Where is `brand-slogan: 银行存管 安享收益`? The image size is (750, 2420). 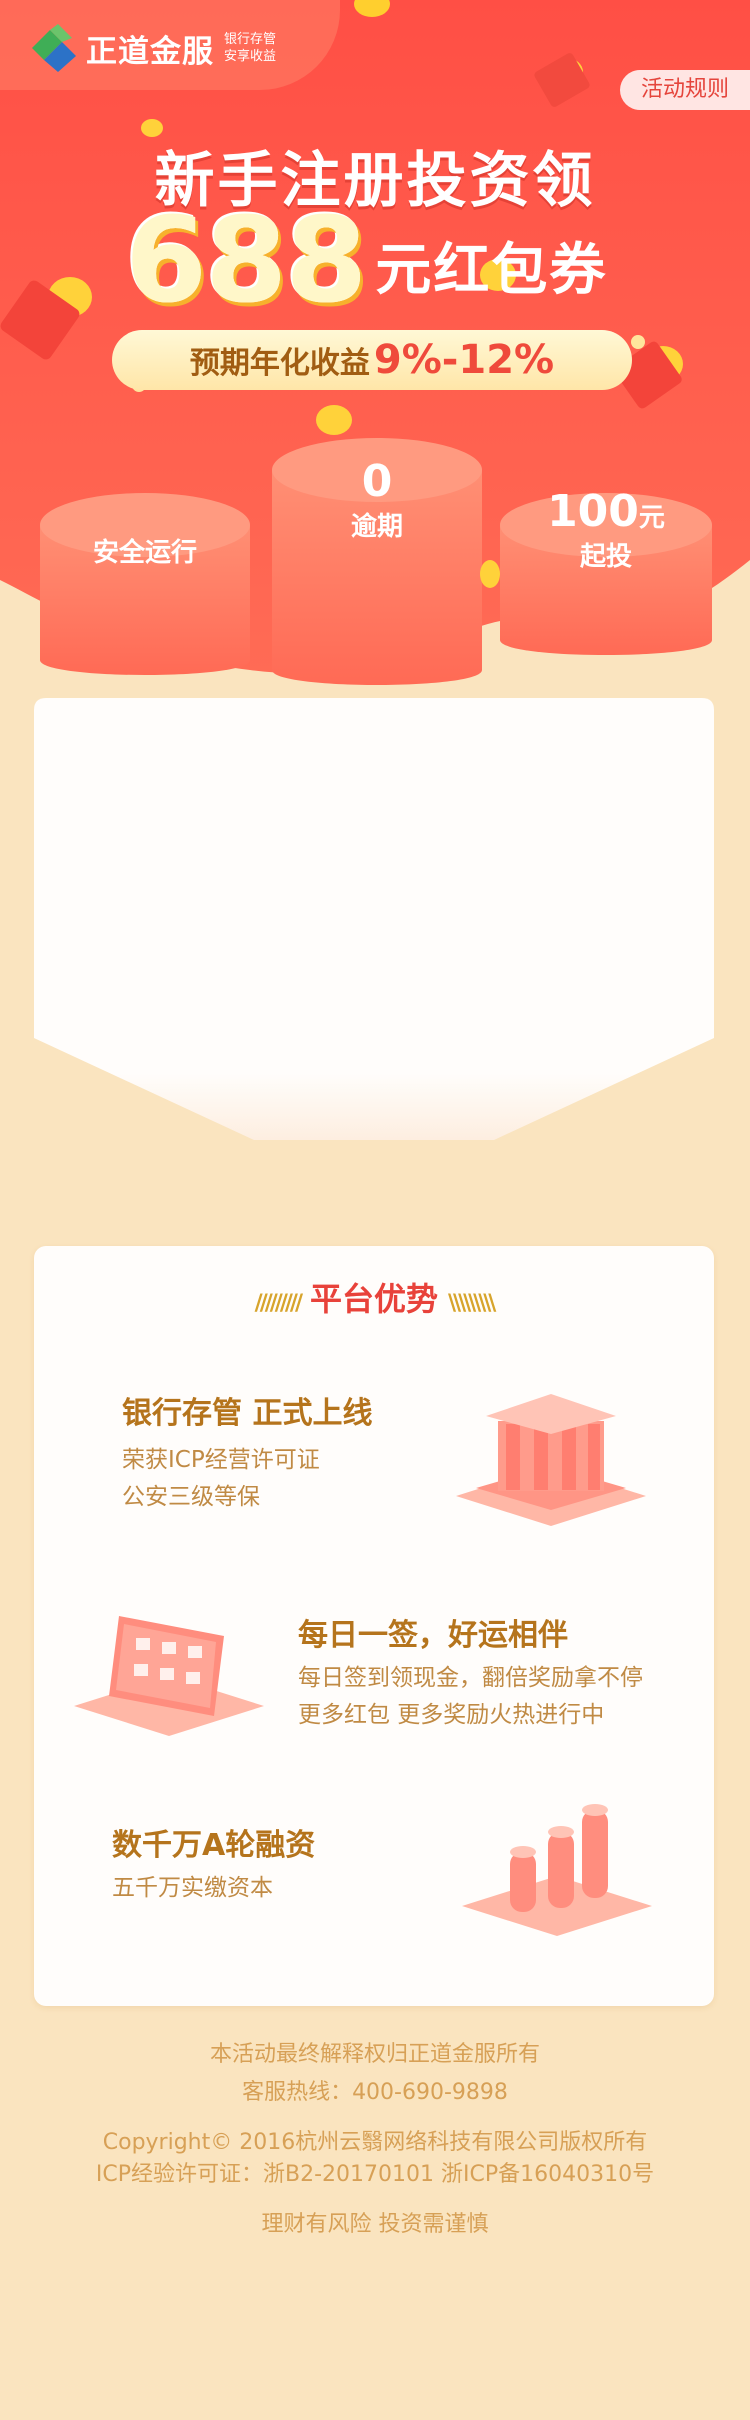
brand-slogan: 银行存管 安享收益 is located at coordinates (250, 48).